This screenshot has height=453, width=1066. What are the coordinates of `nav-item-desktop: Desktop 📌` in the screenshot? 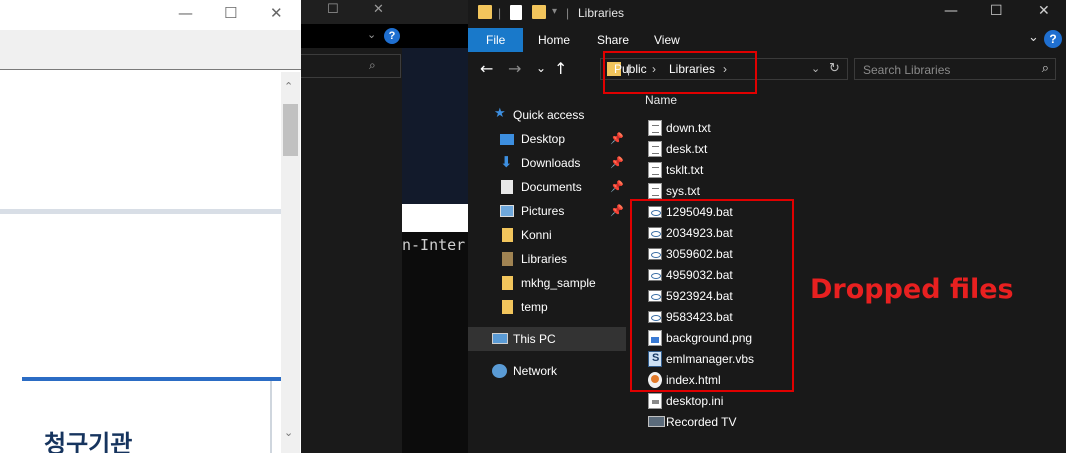 It's located at (547, 139).